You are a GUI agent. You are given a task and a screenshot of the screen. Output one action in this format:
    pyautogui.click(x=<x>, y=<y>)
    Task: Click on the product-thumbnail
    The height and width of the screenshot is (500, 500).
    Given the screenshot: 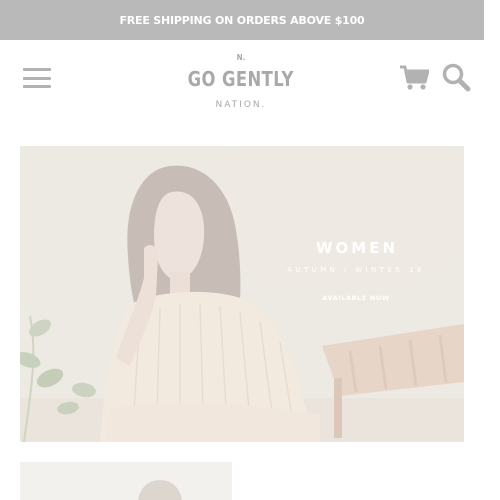 What is the action you would take?
    pyautogui.click(x=126, y=481)
    